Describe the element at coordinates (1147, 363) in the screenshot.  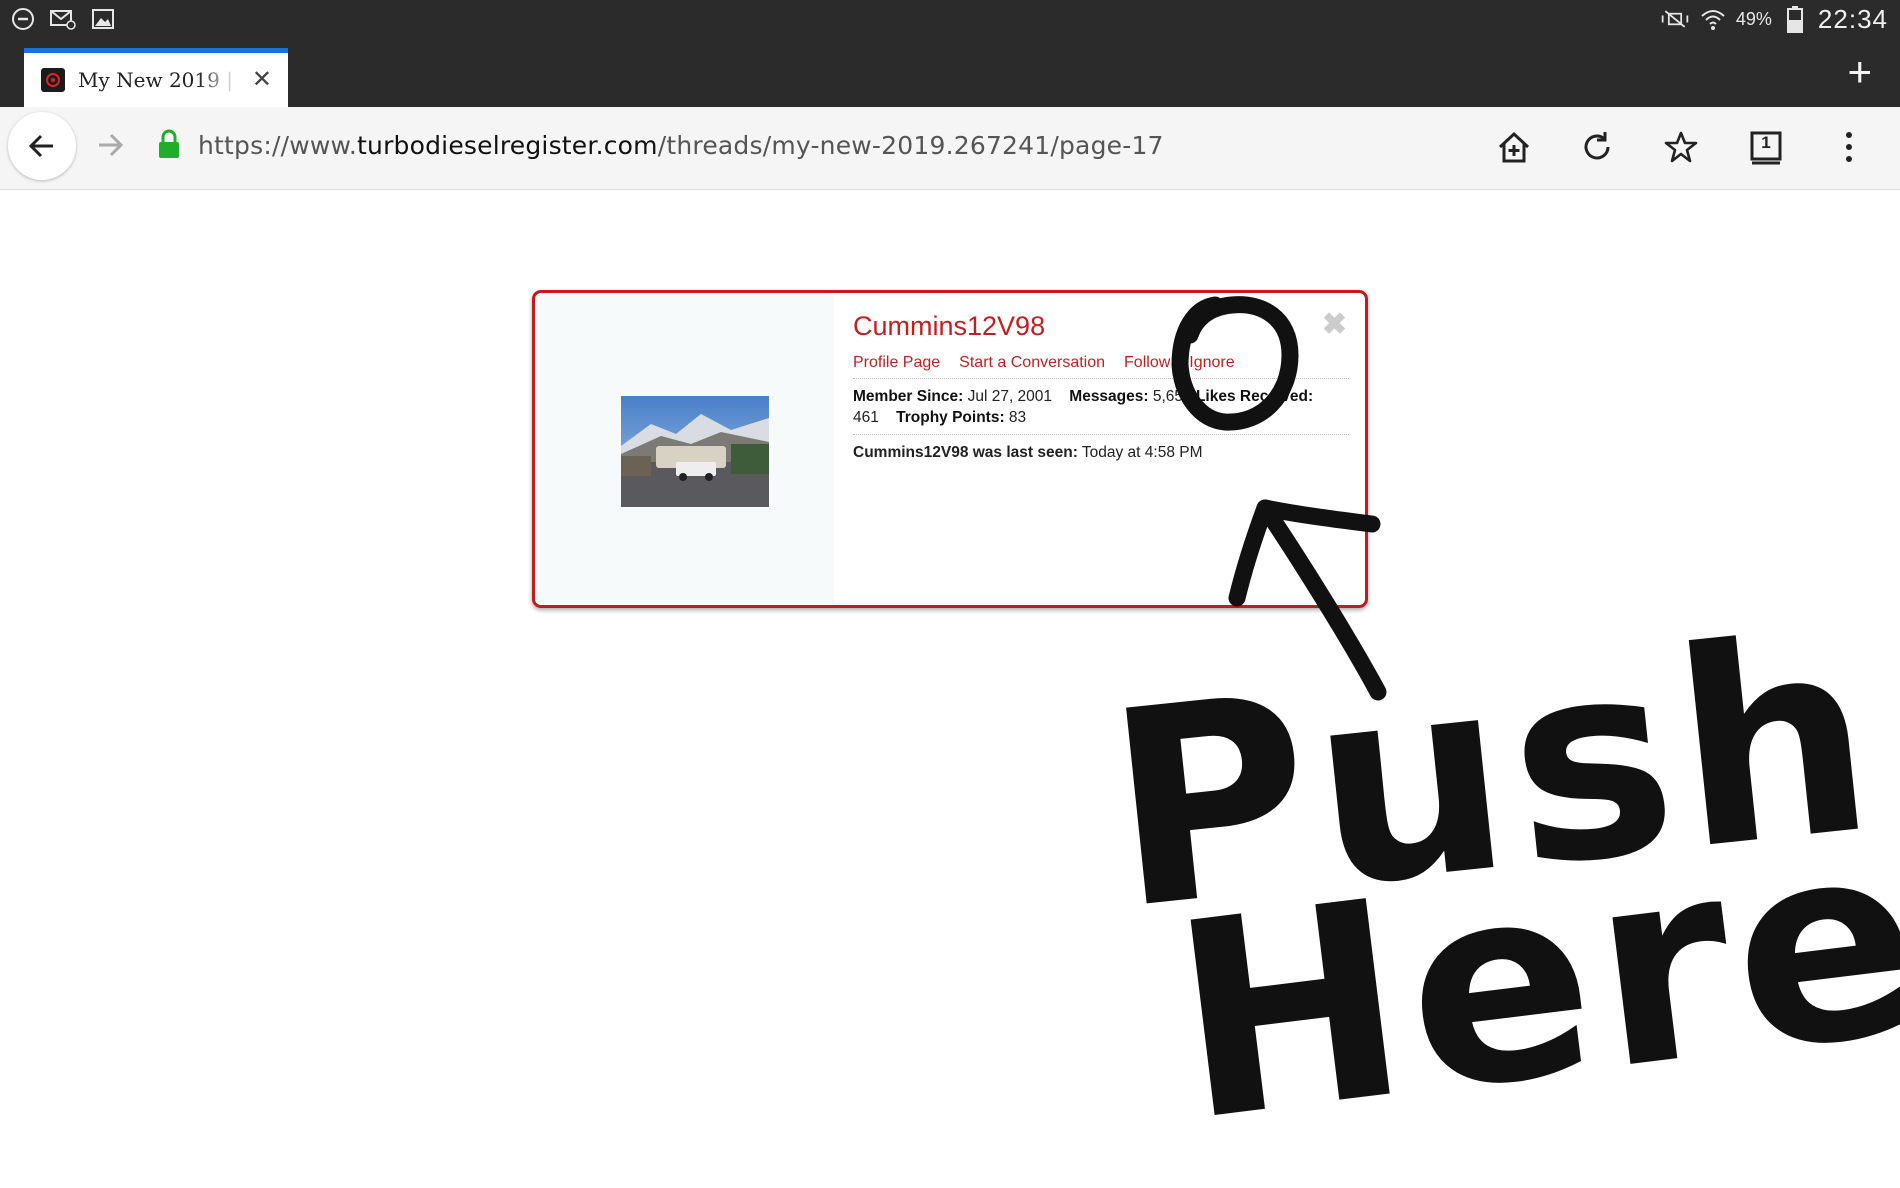
I see `follow-link: Follow` at that location.